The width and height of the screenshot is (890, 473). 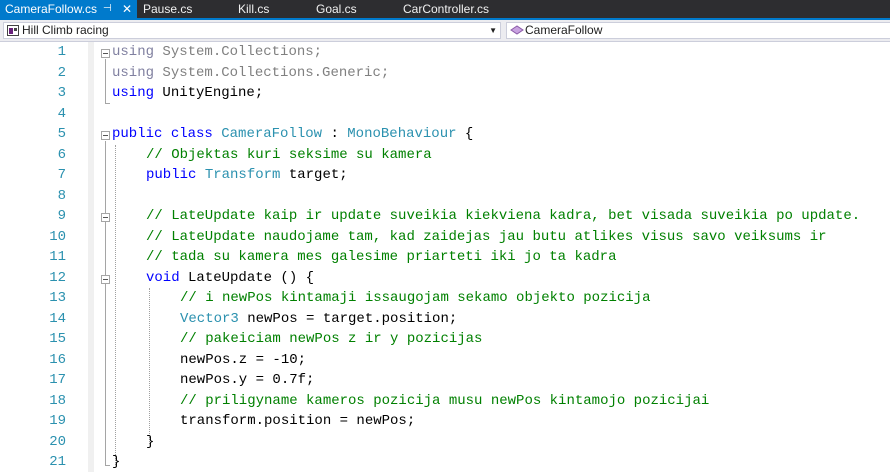 I want to click on line-number: 14, so click(x=57, y=318).